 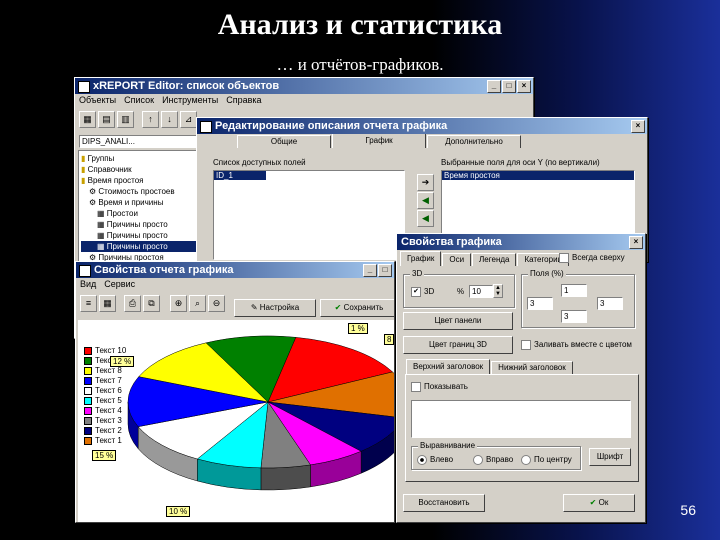 I want to click on margin-bottom-input: 3, so click(x=574, y=316).